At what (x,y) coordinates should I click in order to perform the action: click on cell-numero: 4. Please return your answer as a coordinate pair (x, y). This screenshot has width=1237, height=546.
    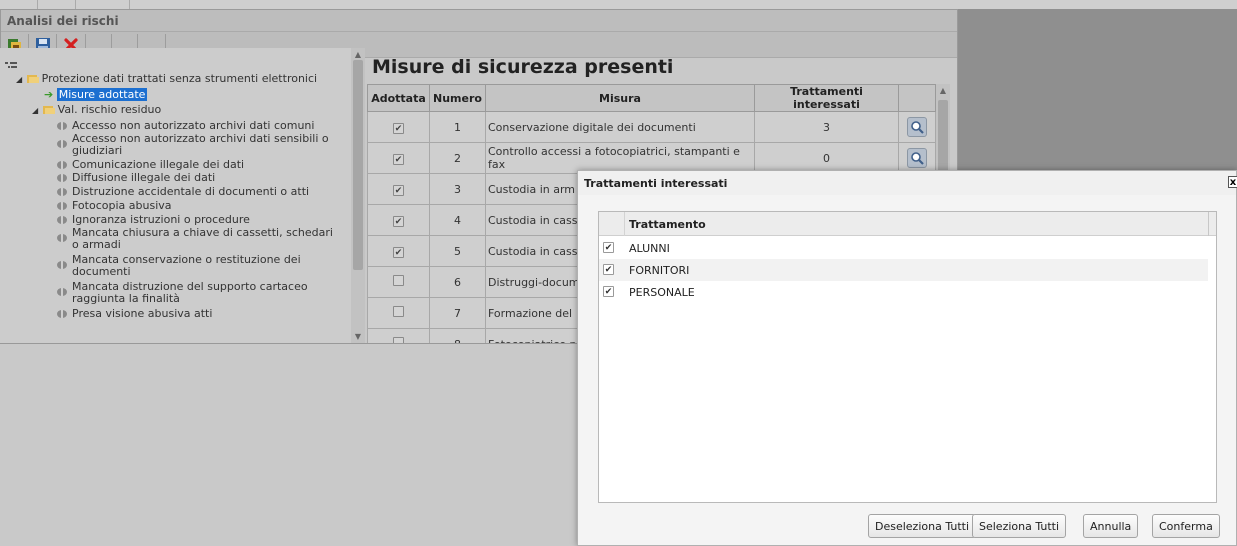
    Looking at the image, I should click on (457, 220).